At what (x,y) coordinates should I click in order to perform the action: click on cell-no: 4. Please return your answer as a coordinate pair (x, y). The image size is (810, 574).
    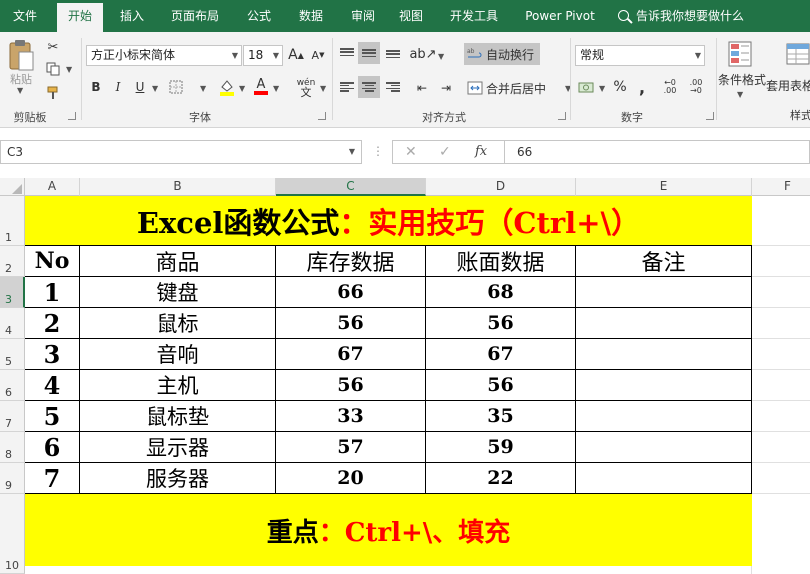
    Looking at the image, I should click on (52, 385).